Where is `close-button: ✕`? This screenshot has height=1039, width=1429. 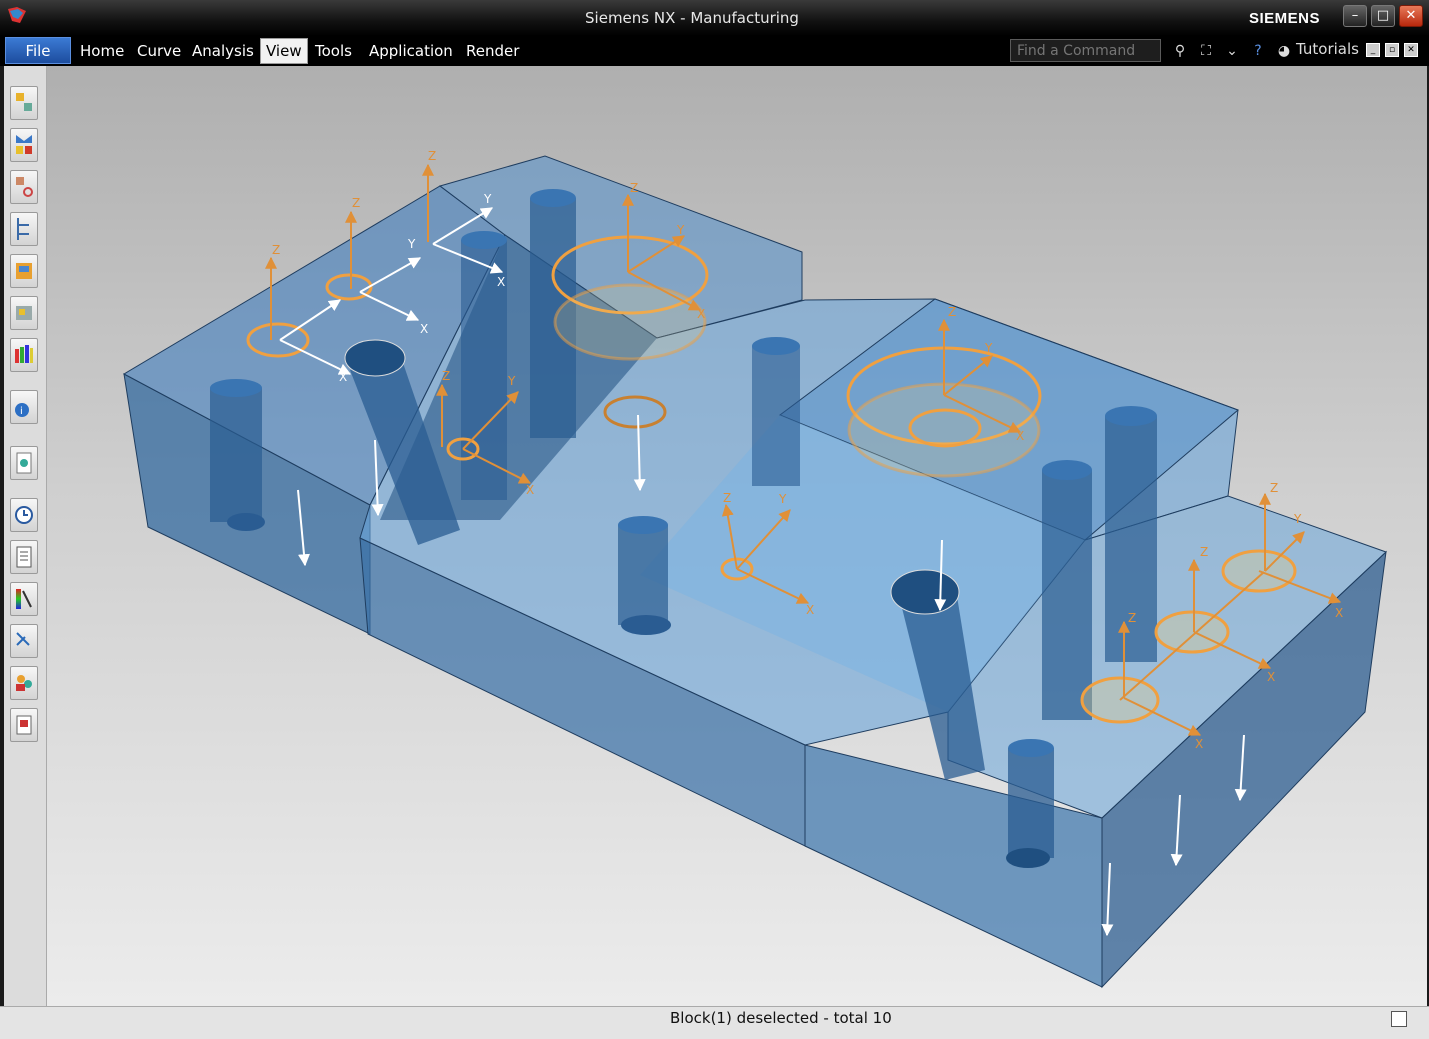 close-button: ✕ is located at coordinates (1411, 16).